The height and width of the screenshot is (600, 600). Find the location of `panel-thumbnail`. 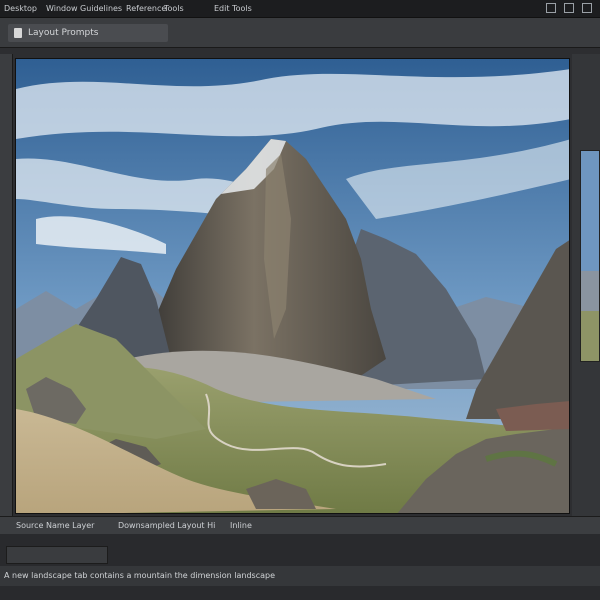

panel-thumbnail is located at coordinates (590, 256).